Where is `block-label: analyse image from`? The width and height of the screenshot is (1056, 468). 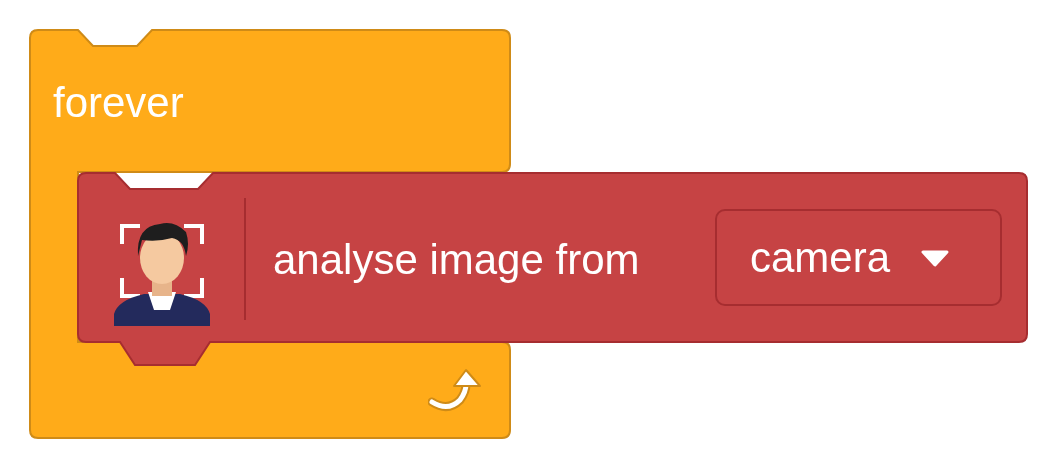 block-label: analyse image from is located at coordinates (456, 260).